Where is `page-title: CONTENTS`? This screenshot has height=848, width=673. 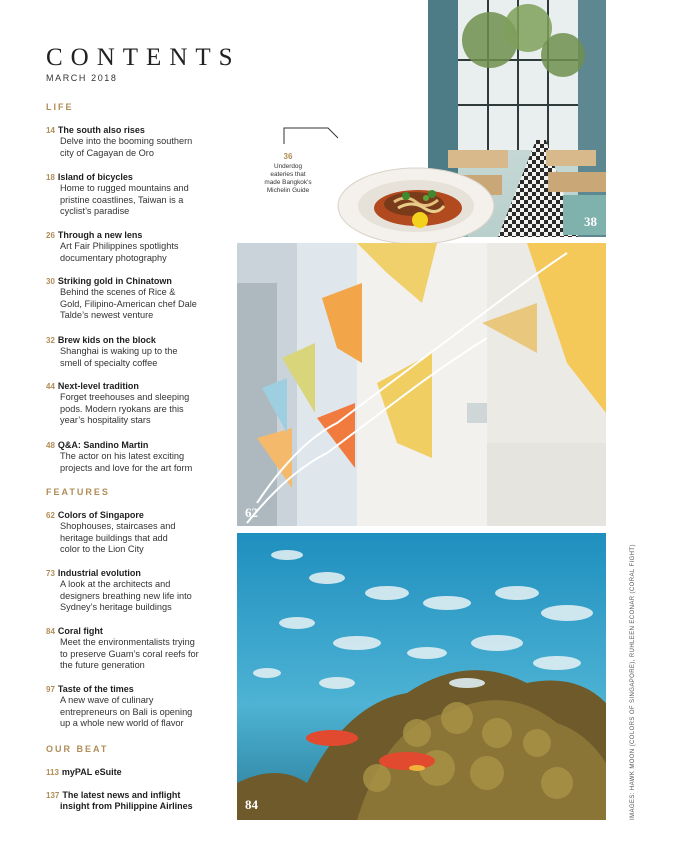
page-title: CONTENTS is located at coordinates (143, 57).